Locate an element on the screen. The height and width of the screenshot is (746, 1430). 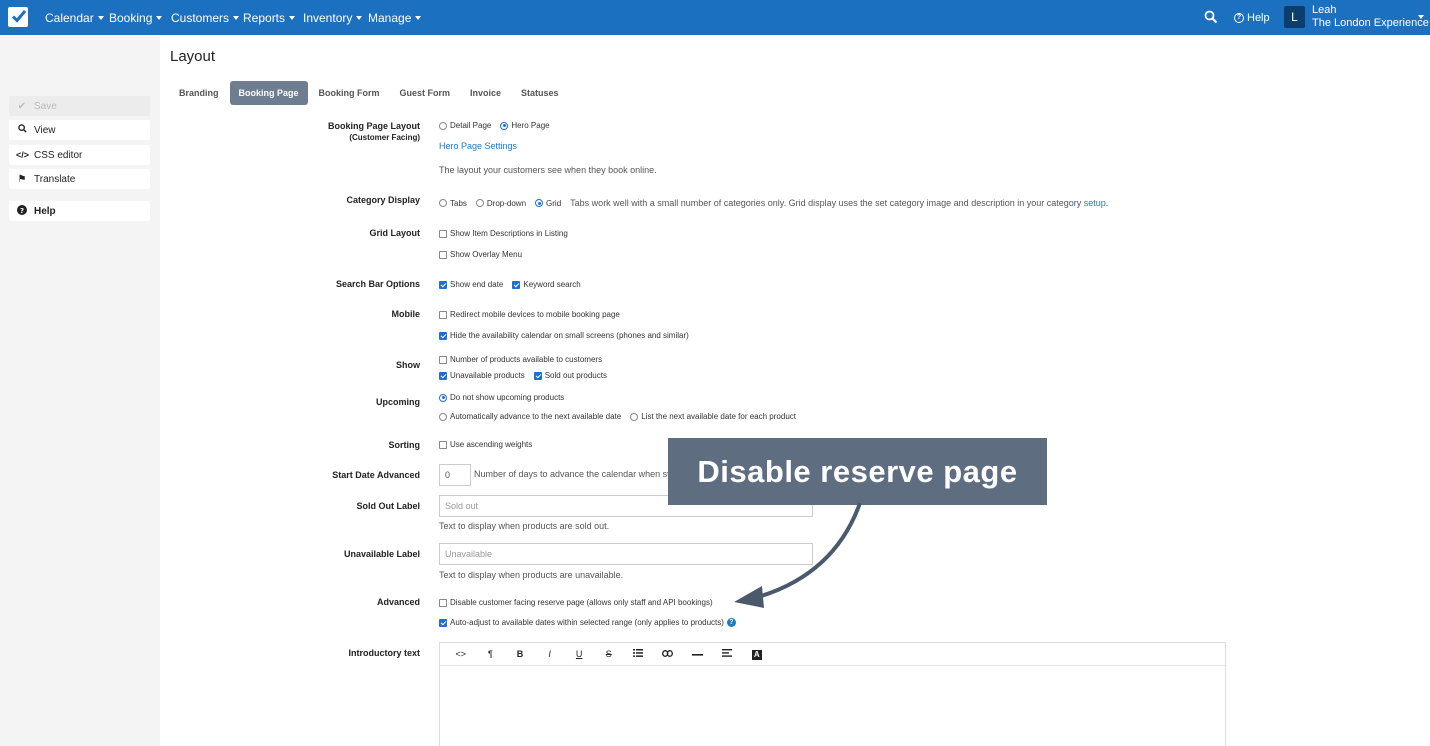
tab-statuses: Statuses is located at coordinates (540, 93).